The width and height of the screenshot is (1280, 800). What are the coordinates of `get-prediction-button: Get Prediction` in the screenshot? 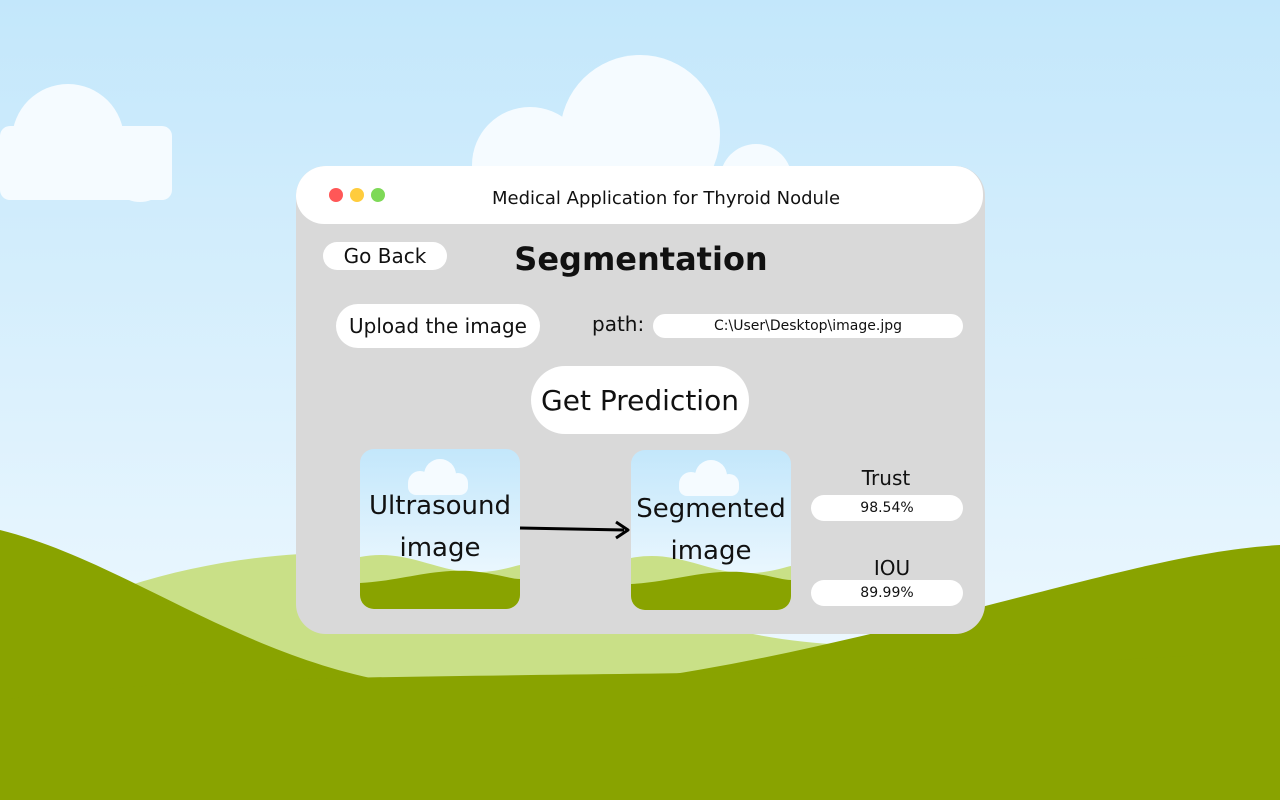 It's located at (640, 400).